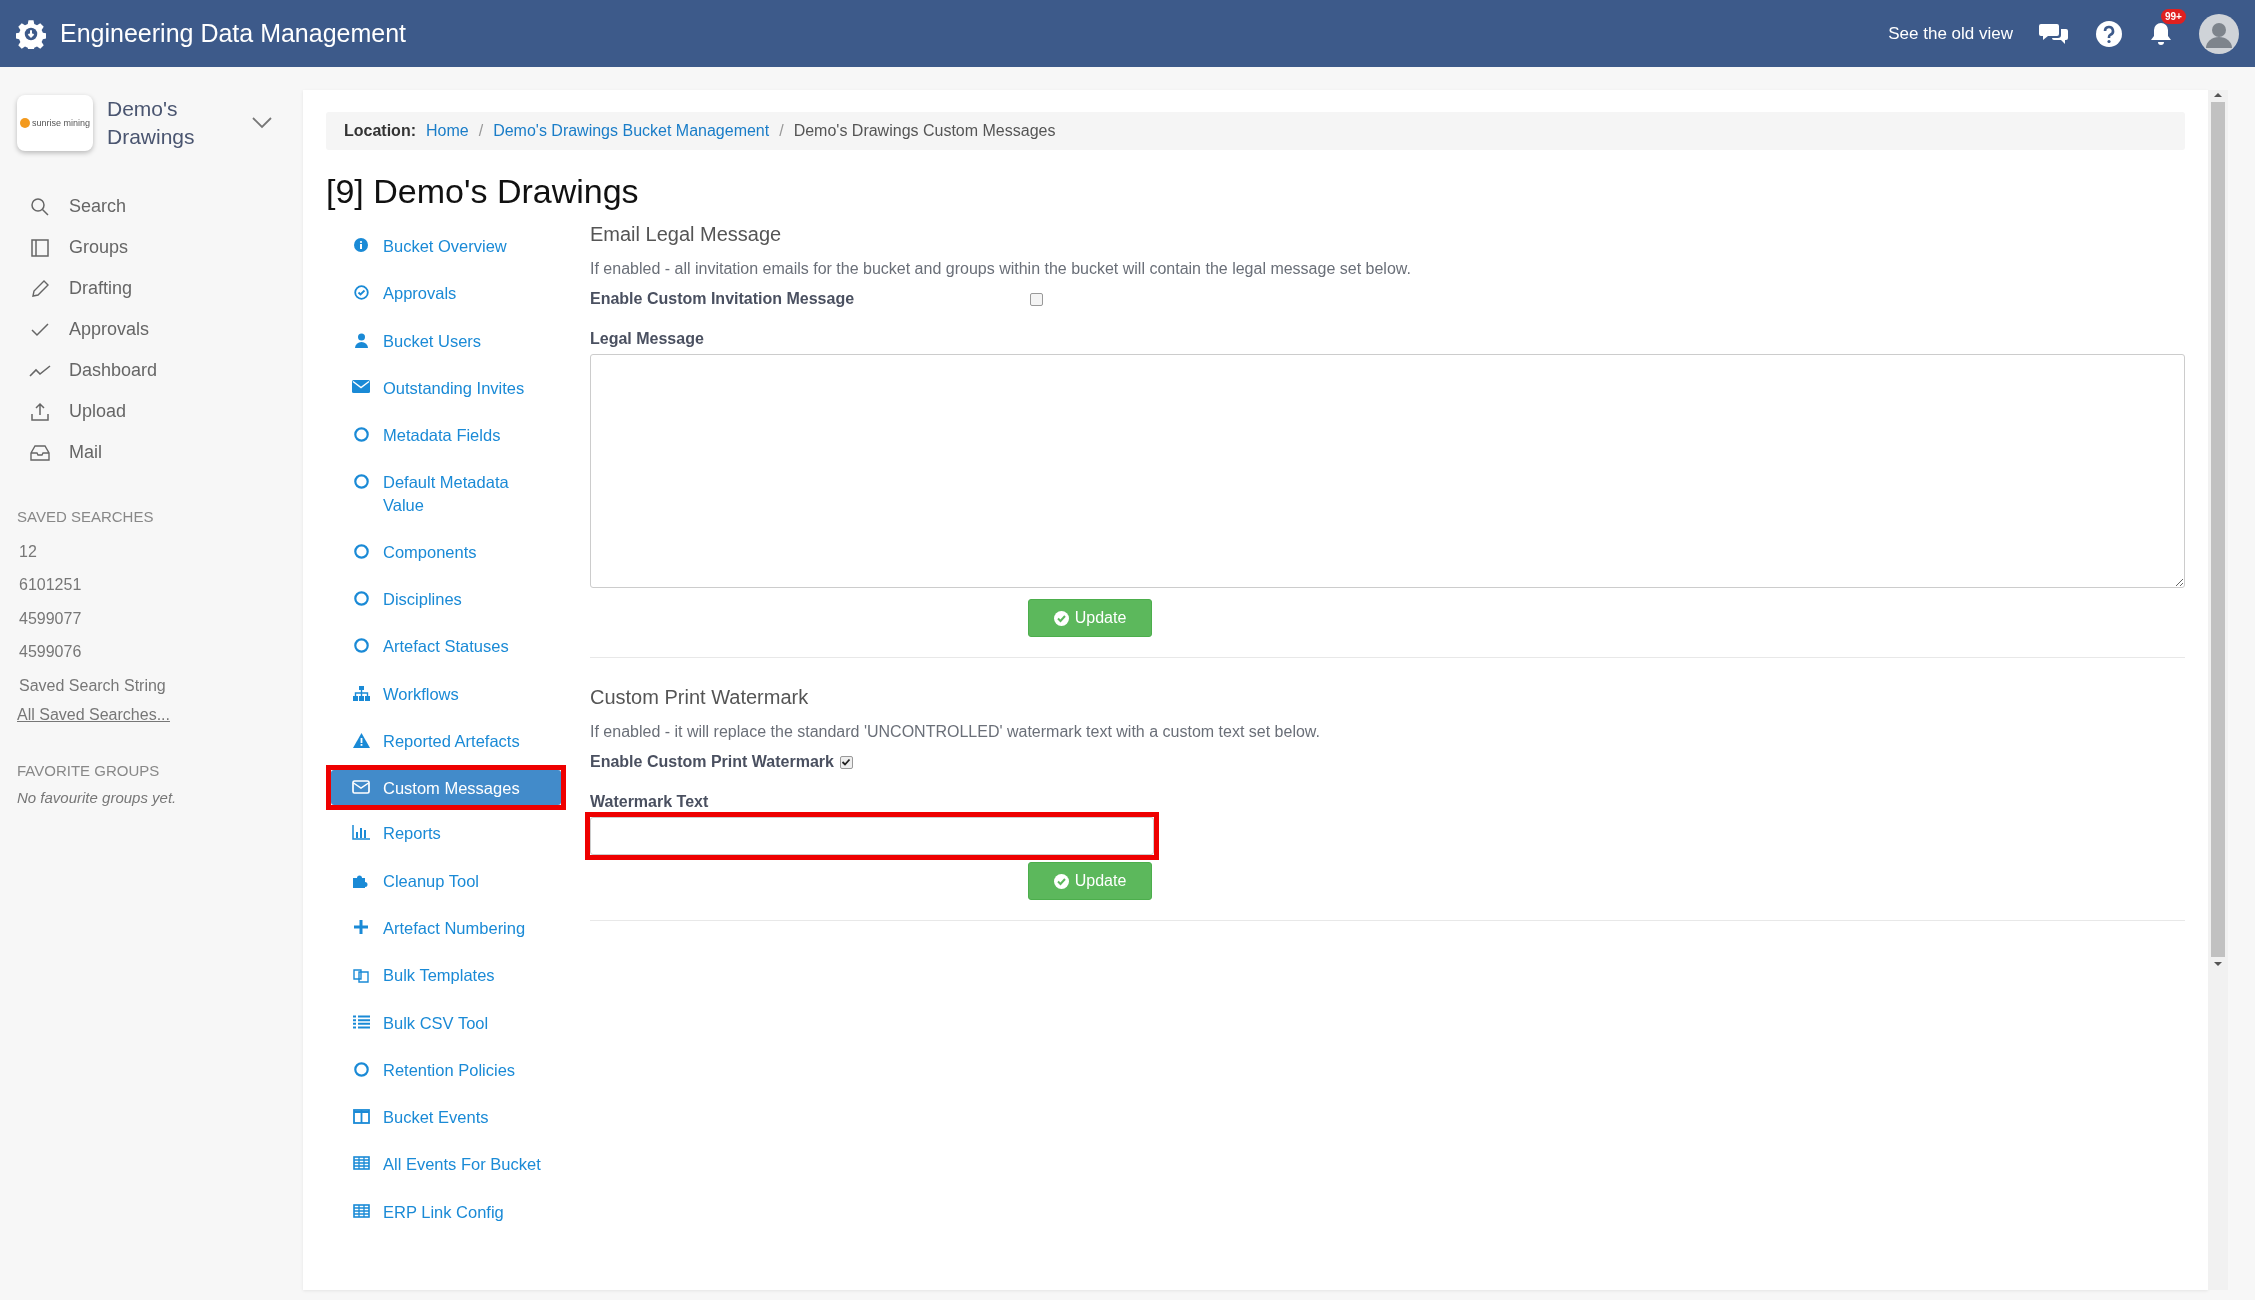 The width and height of the screenshot is (2255, 1300). I want to click on bucket-menu-item: Retention Policies, so click(446, 1069).